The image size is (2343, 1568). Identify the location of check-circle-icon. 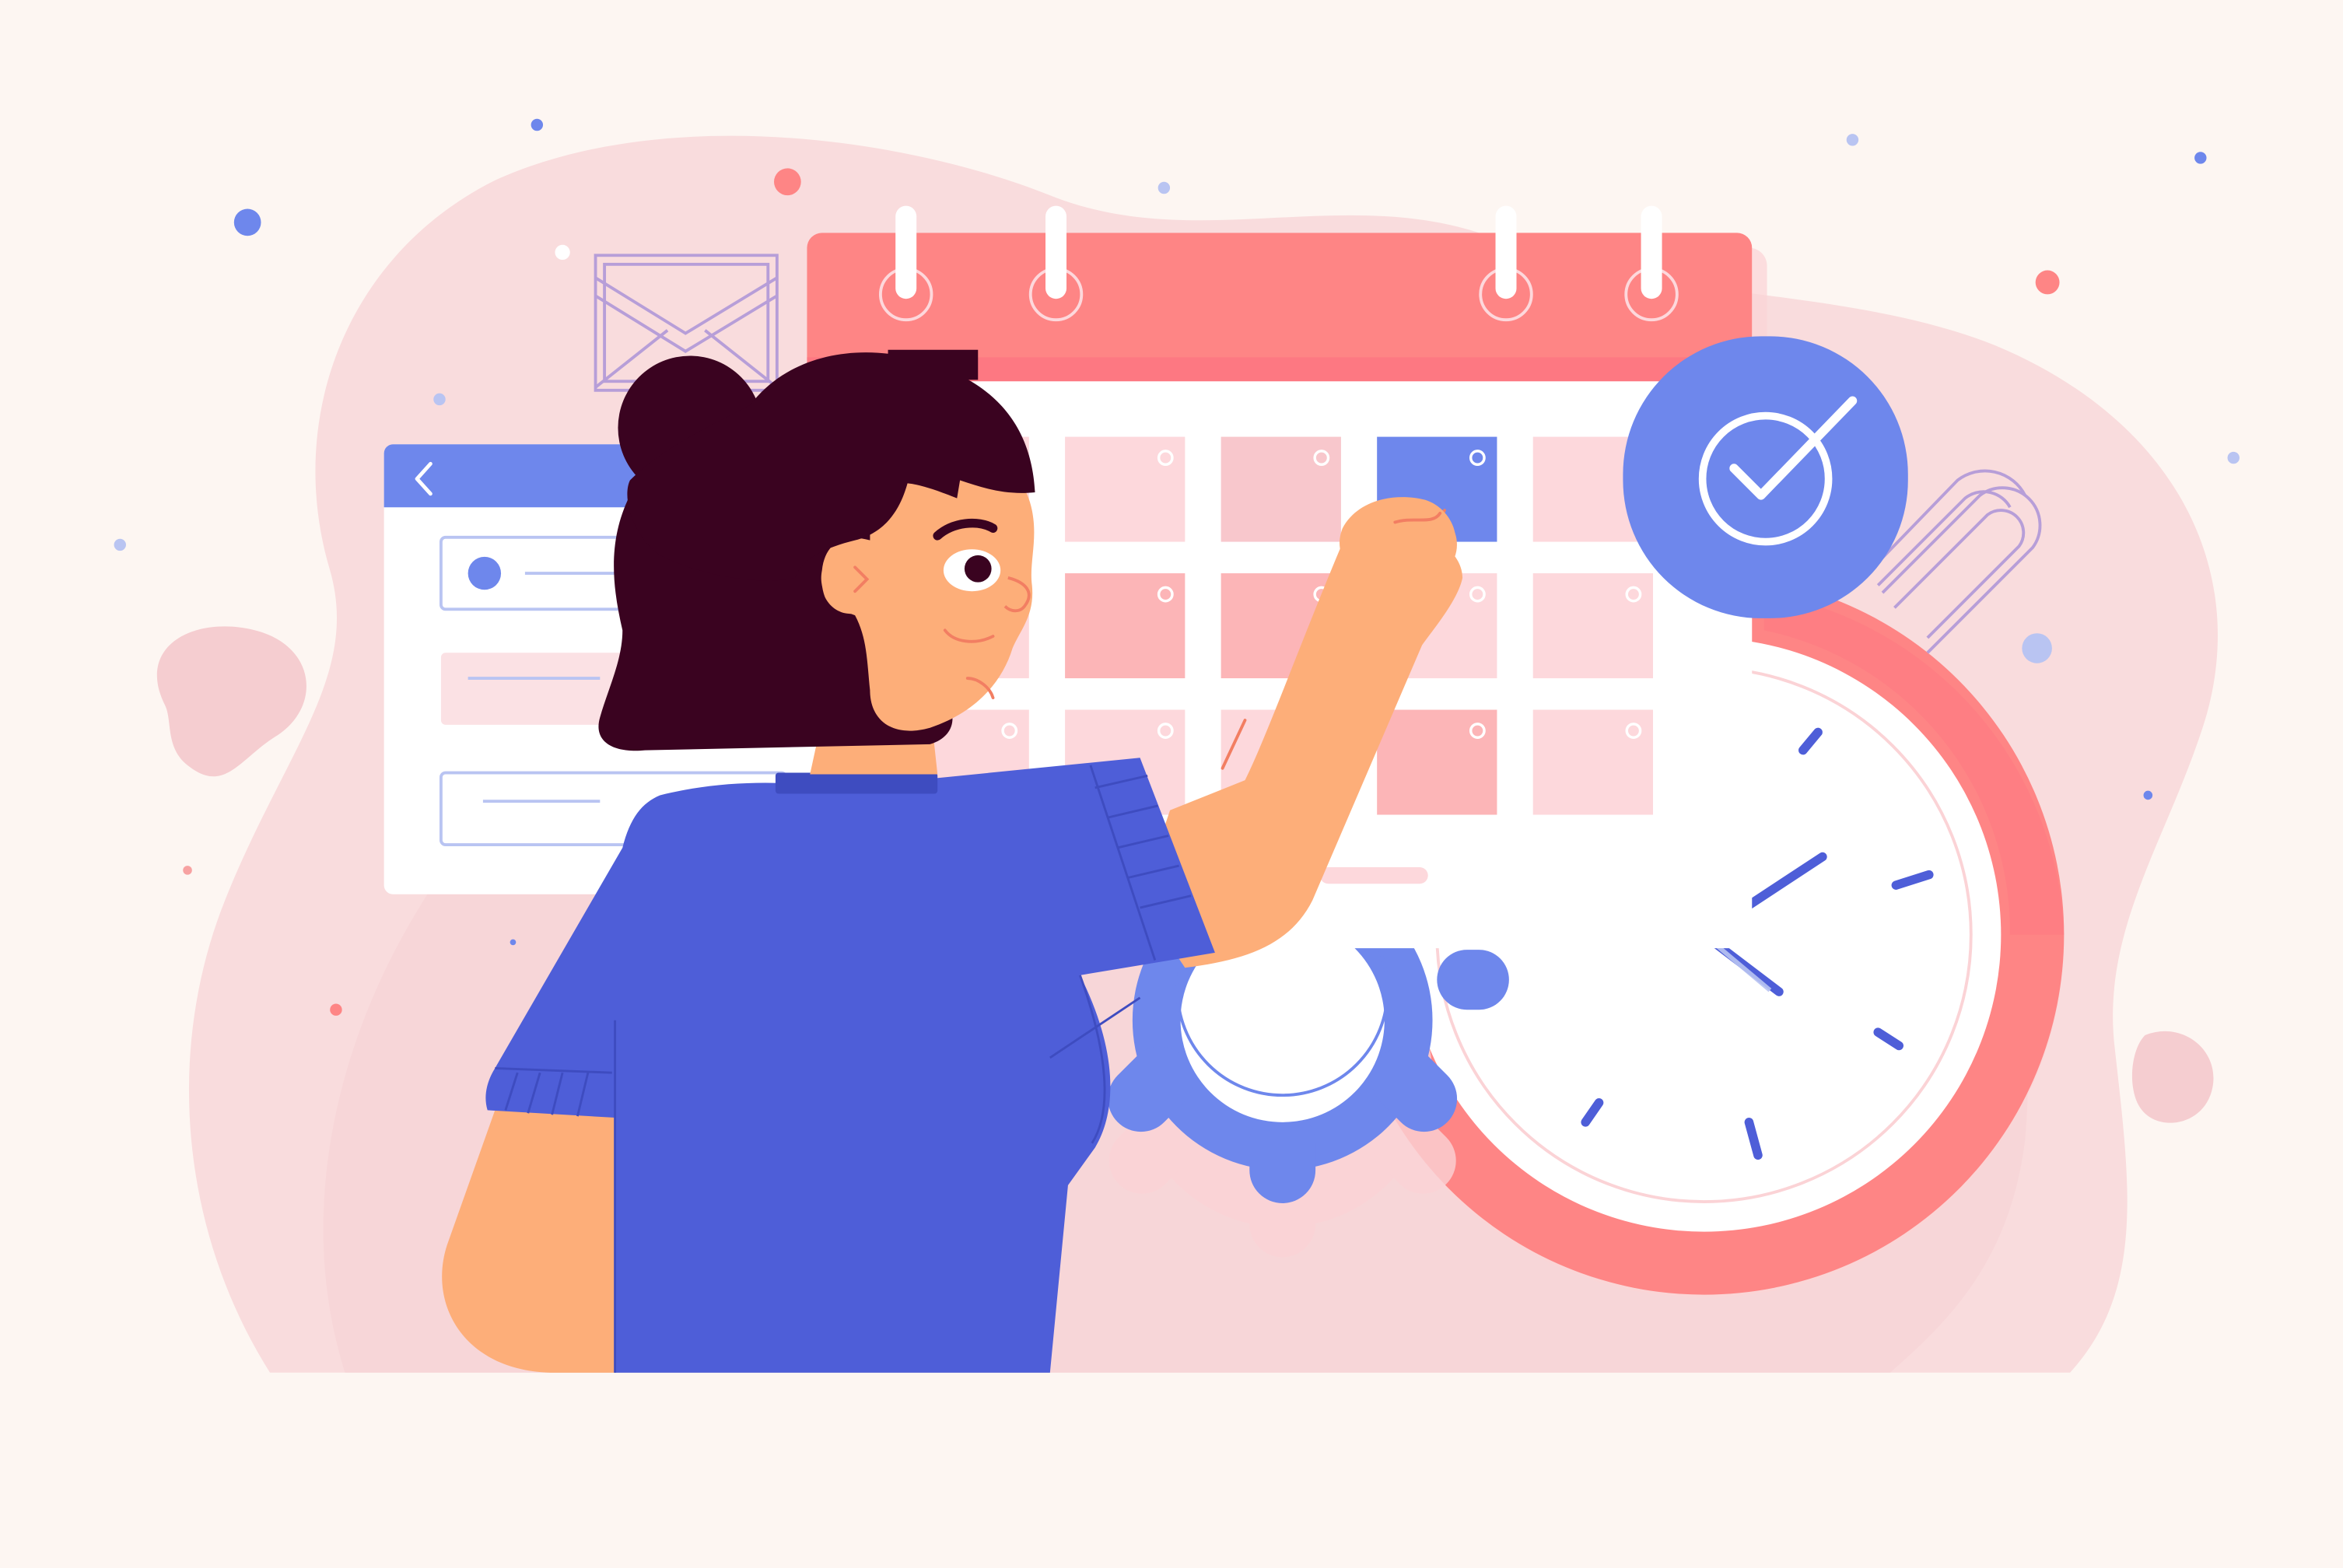
(1765, 477).